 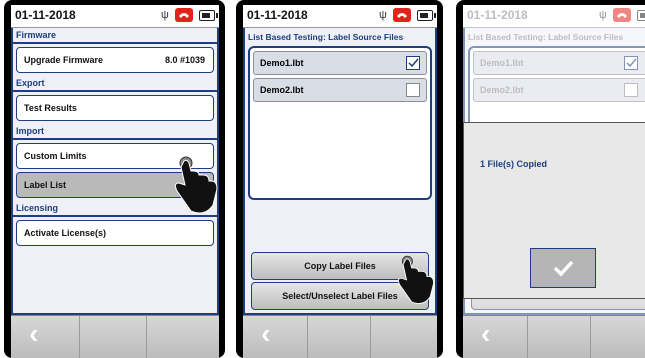 I want to click on test-results-label: Test Results, so click(x=50, y=108).